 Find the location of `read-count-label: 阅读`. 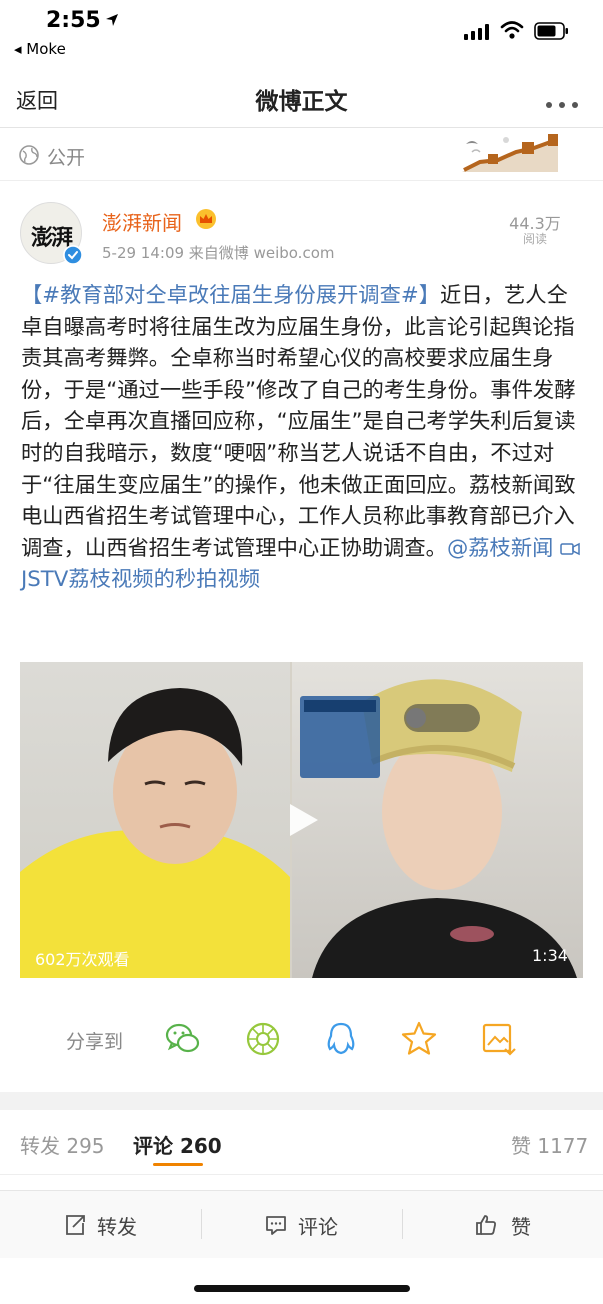

read-count-label: 阅读 is located at coordinates (534, 239).